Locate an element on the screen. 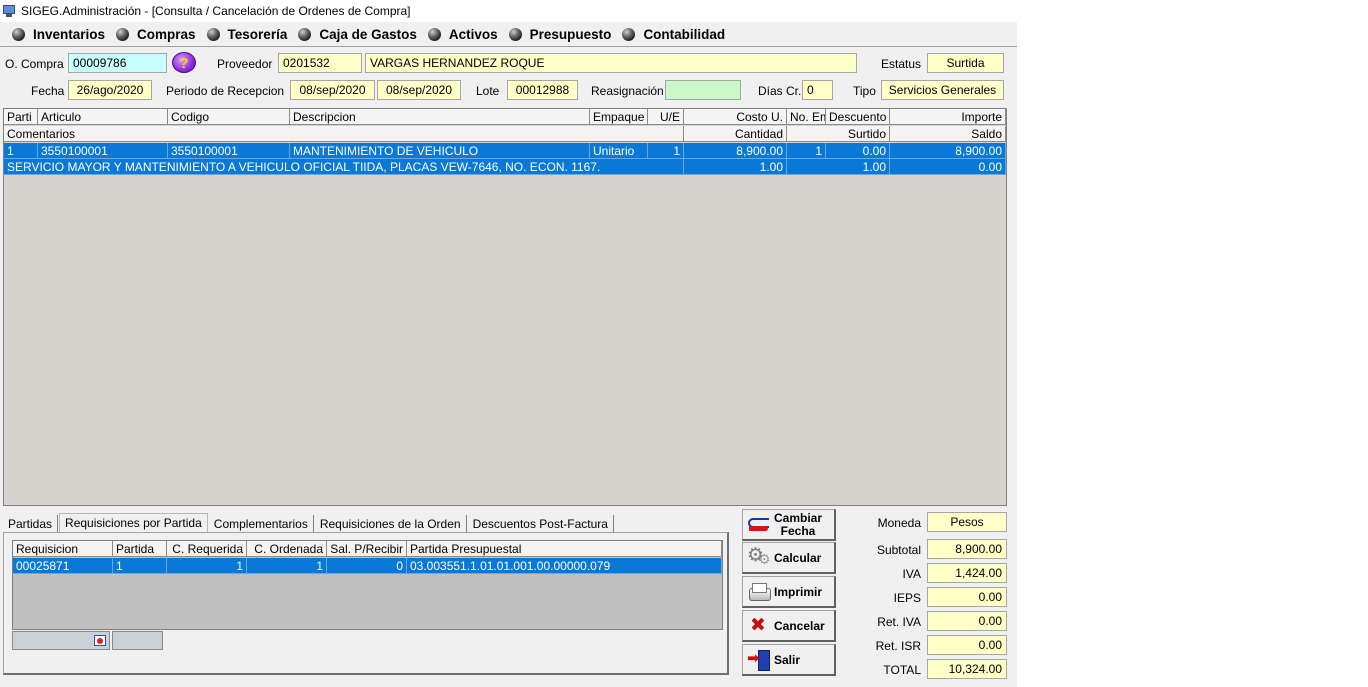  fecha-field: 26/ago/2020 is located at coordinates (110, 90).